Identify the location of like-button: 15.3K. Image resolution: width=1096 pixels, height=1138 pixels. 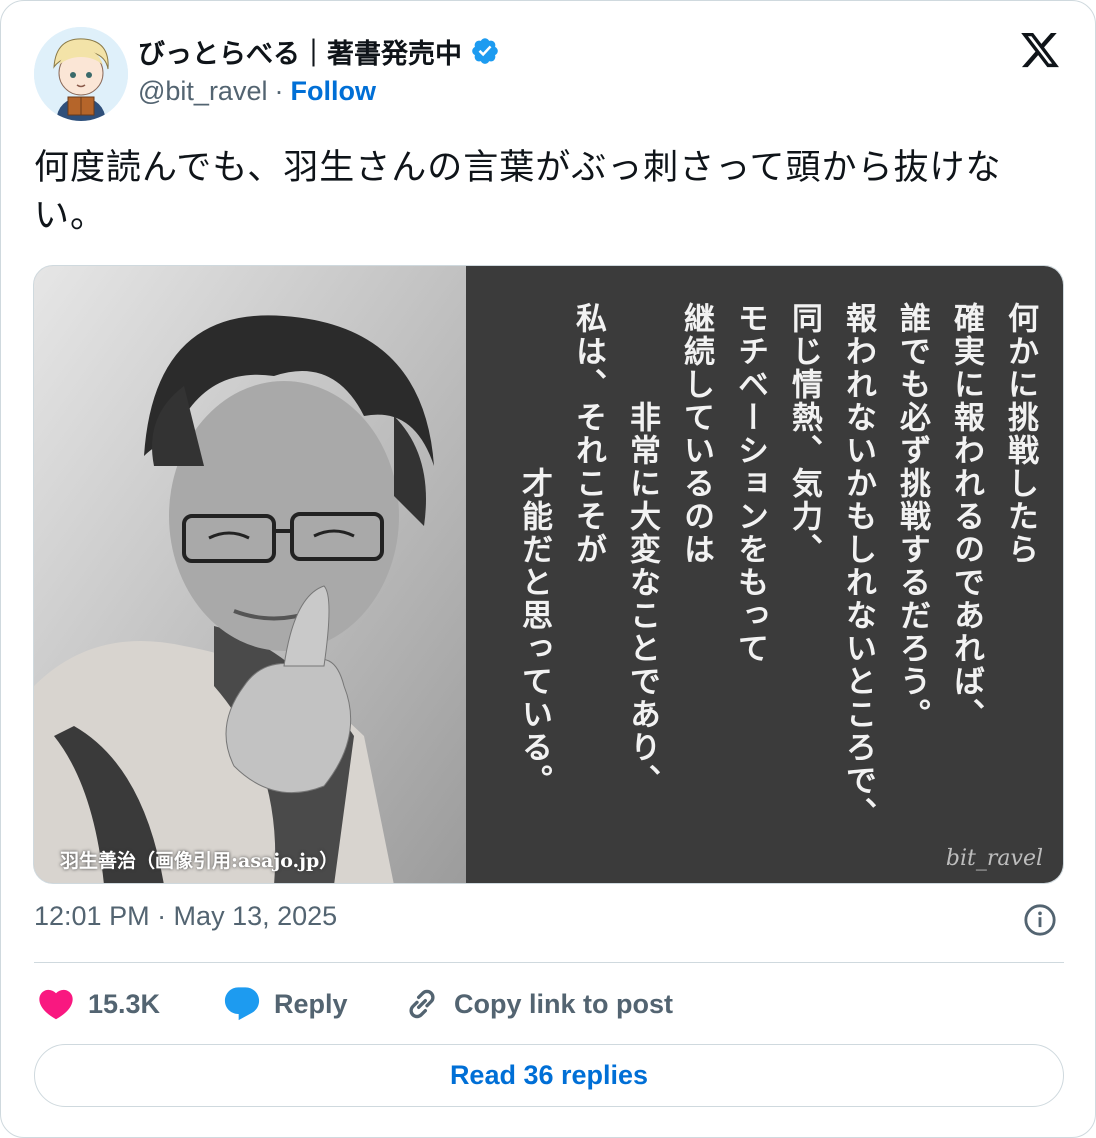
(98, 1004).